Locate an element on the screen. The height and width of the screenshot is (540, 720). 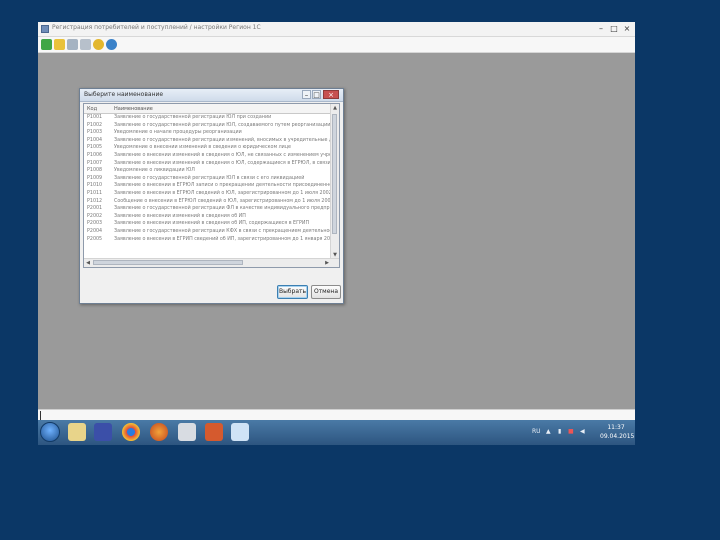
scroll-up-icon: ▲ is located at coordinates (335, 108).